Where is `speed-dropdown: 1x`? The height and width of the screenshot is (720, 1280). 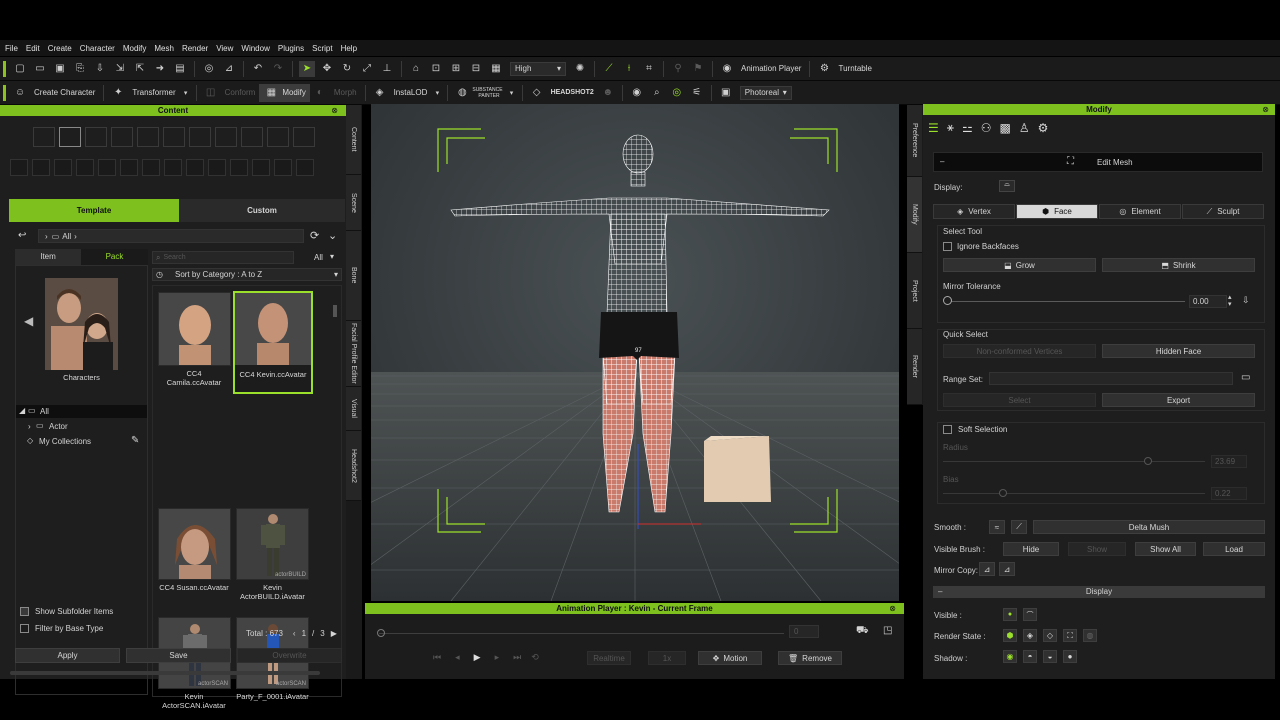 speed-dropdown: 1x is located at coordinates (667, 658).